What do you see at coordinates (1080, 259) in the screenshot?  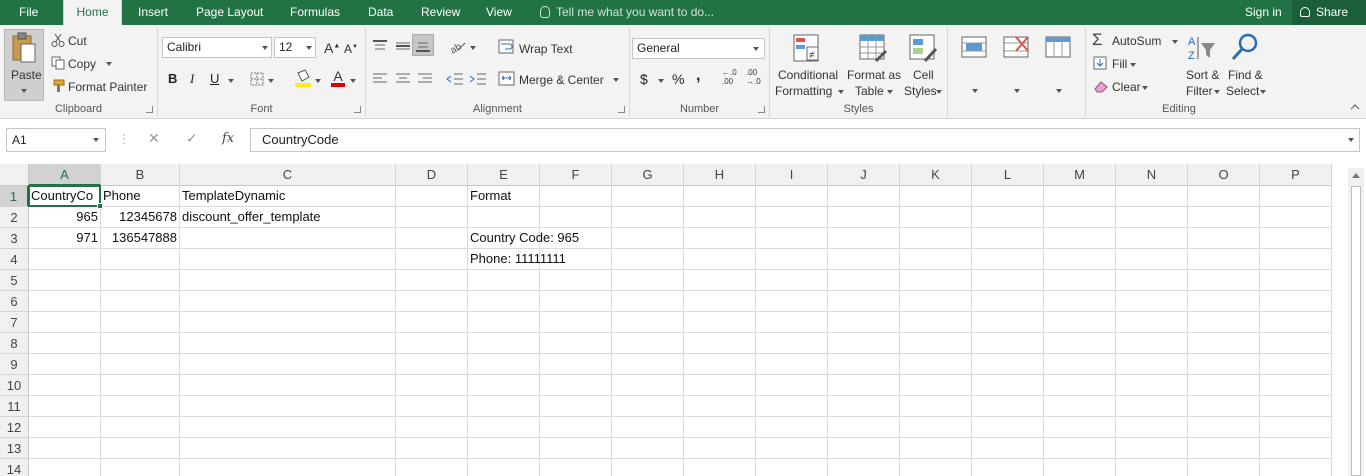 I see `cell-m4` at bounding box center [1080, 259].